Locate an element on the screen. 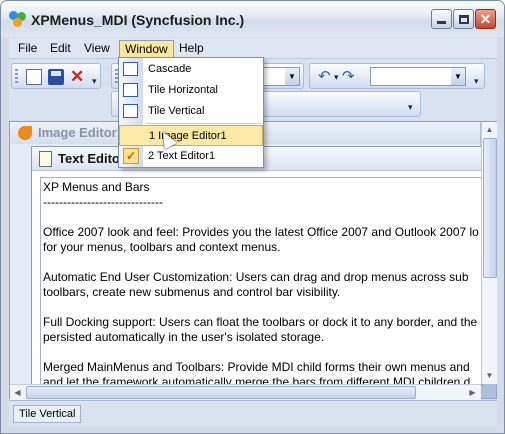 Image resolution: width=505 pixels, height=434 pixels. menu-item-text-editor: ✓ 2 Text Editor1 is located at coordinates (191, 156).